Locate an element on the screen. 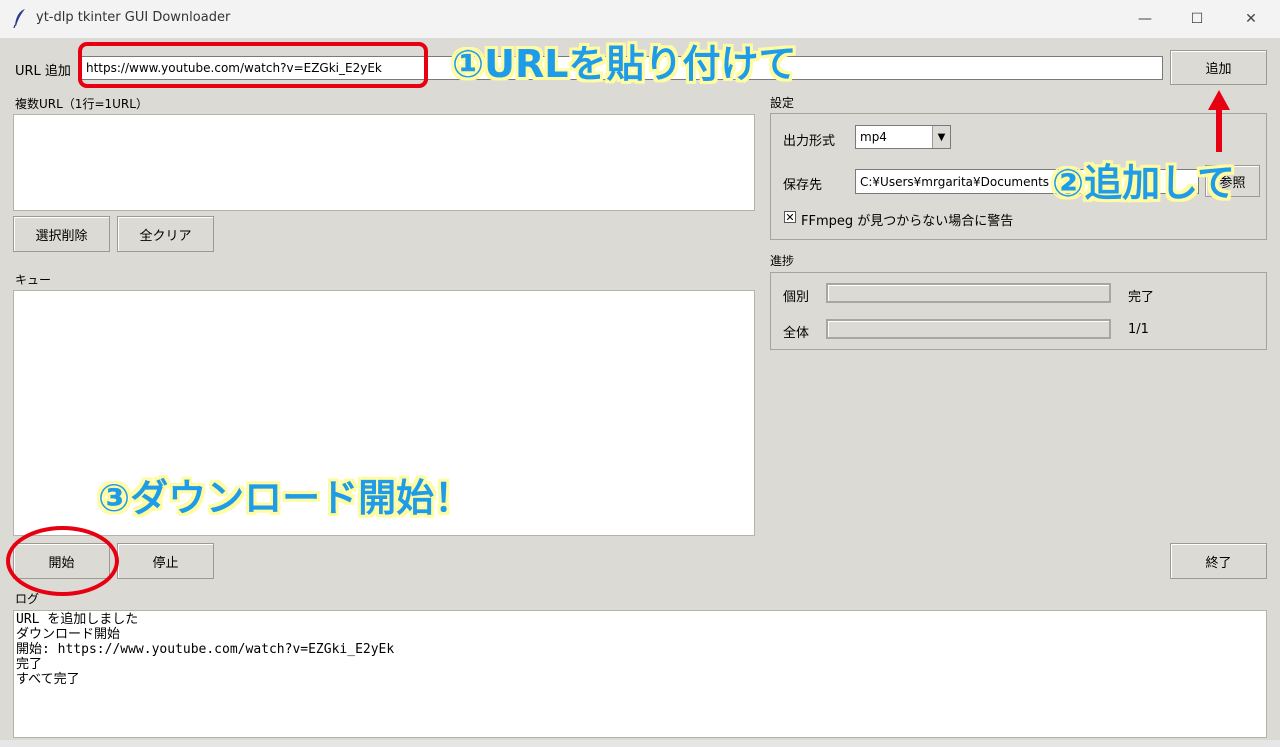 Image resolution: width=1280 pixels, height=747 pixels. clear-all-button: 全クリア is located at coordinates (165, 234).